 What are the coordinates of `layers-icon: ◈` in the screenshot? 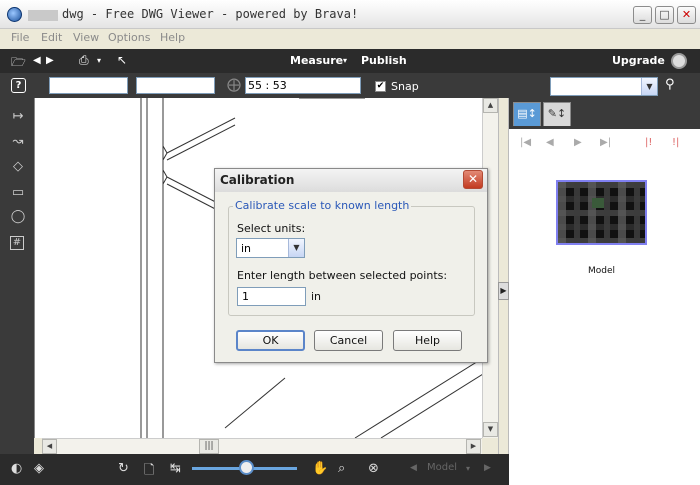 It's located at (39, 468).